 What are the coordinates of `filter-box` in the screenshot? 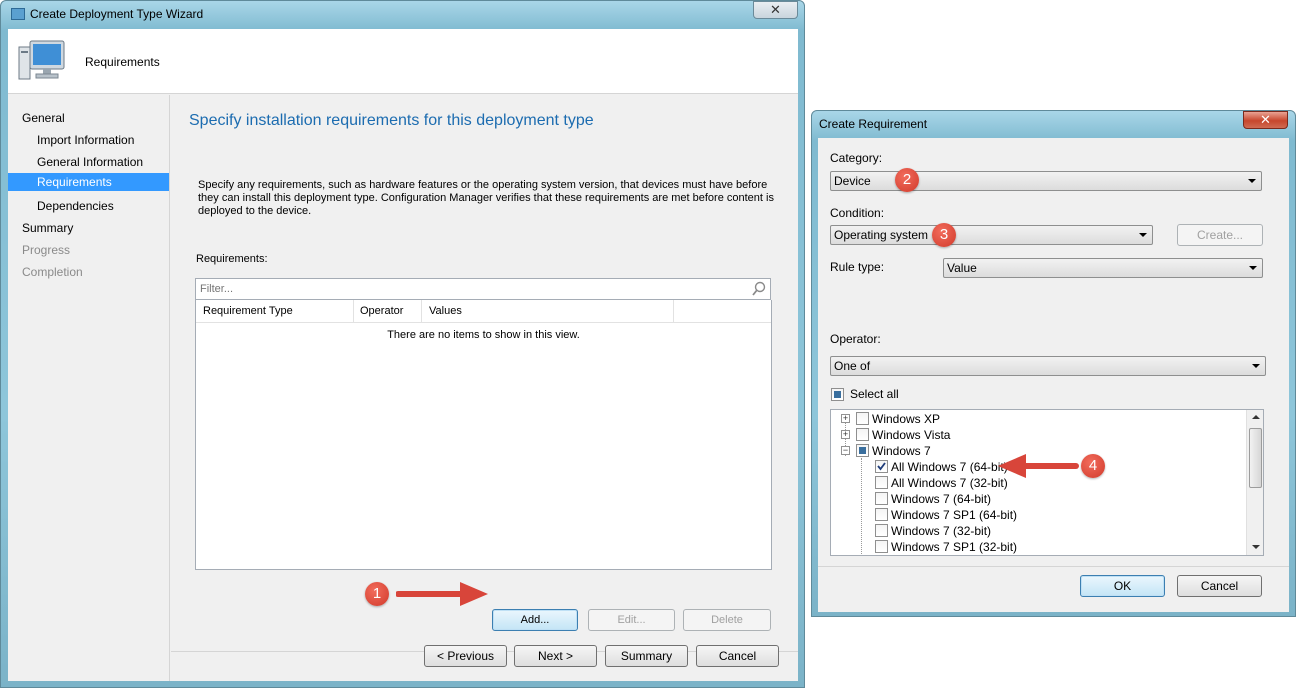 It's located at (483, 289).